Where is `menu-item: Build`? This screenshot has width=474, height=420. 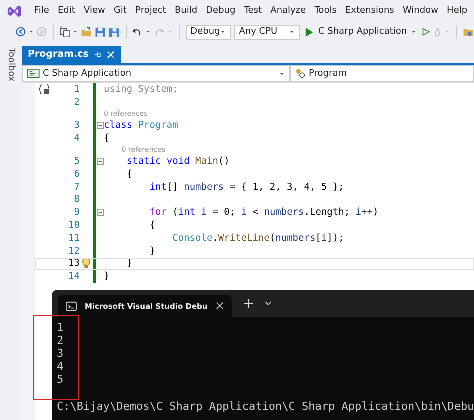 menu-item: Build is located at coordinates (186, 11).